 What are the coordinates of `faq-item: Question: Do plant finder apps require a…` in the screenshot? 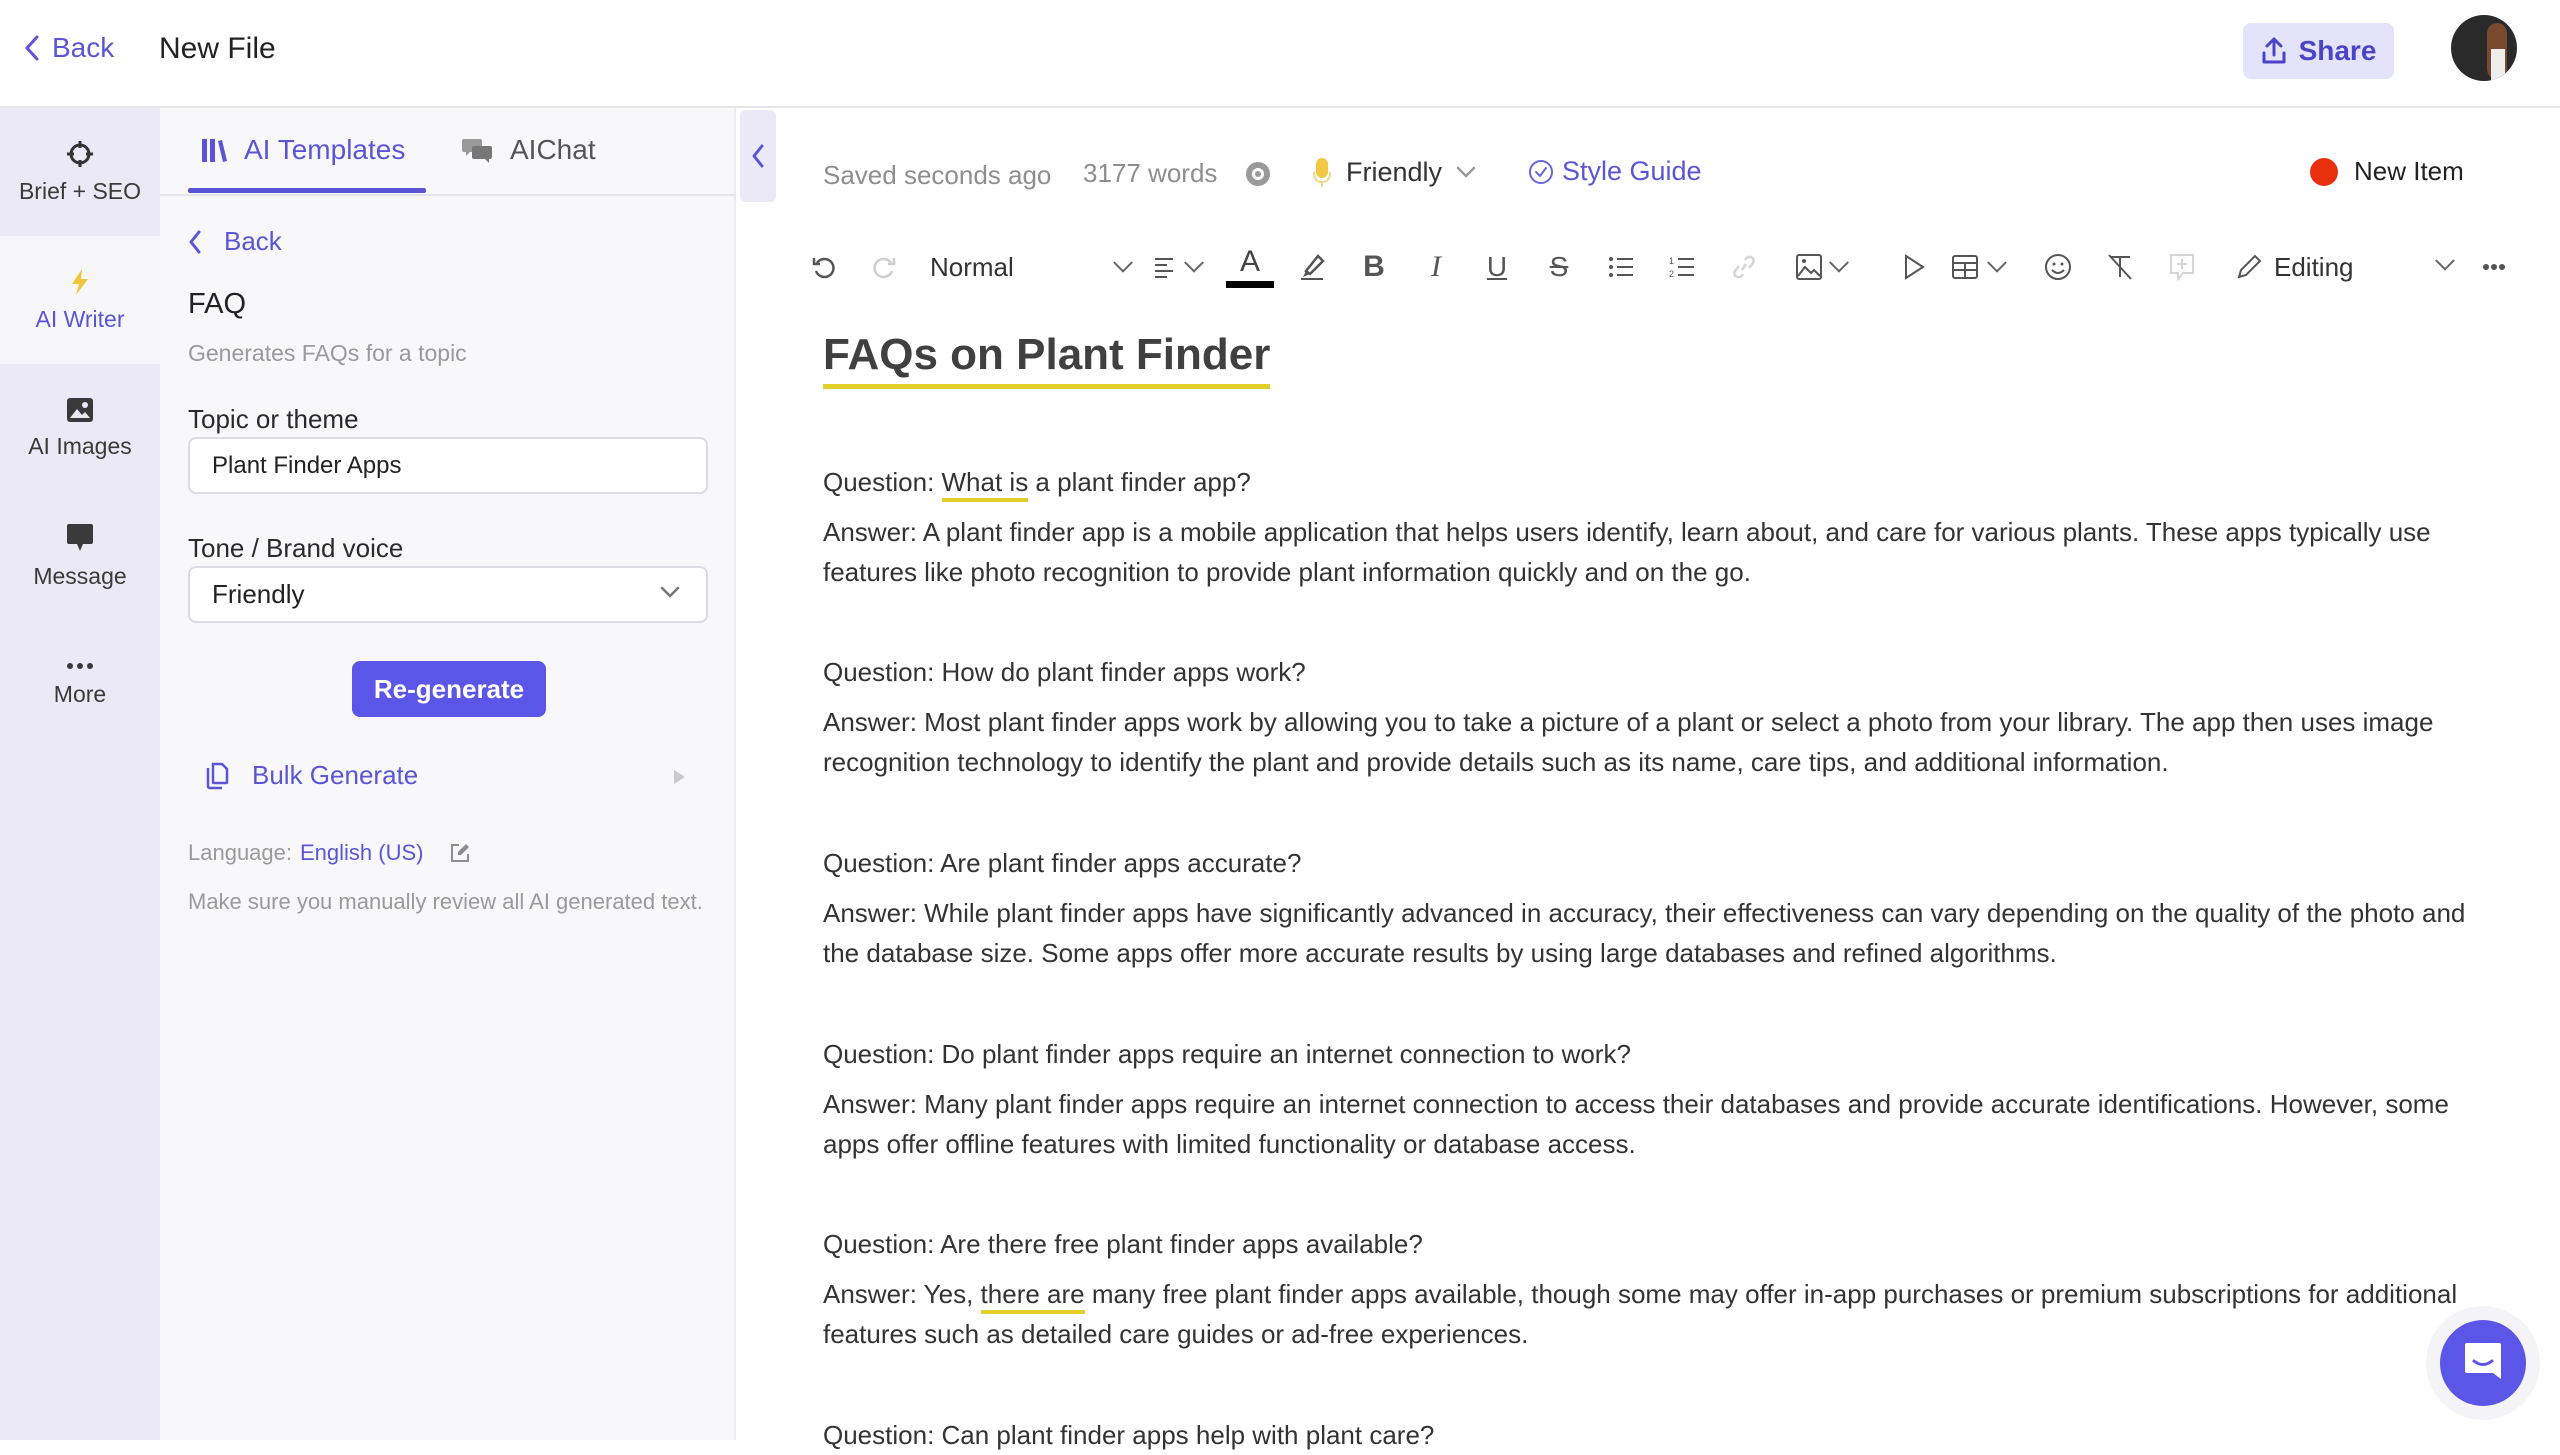 It's located at (1653, 1099).